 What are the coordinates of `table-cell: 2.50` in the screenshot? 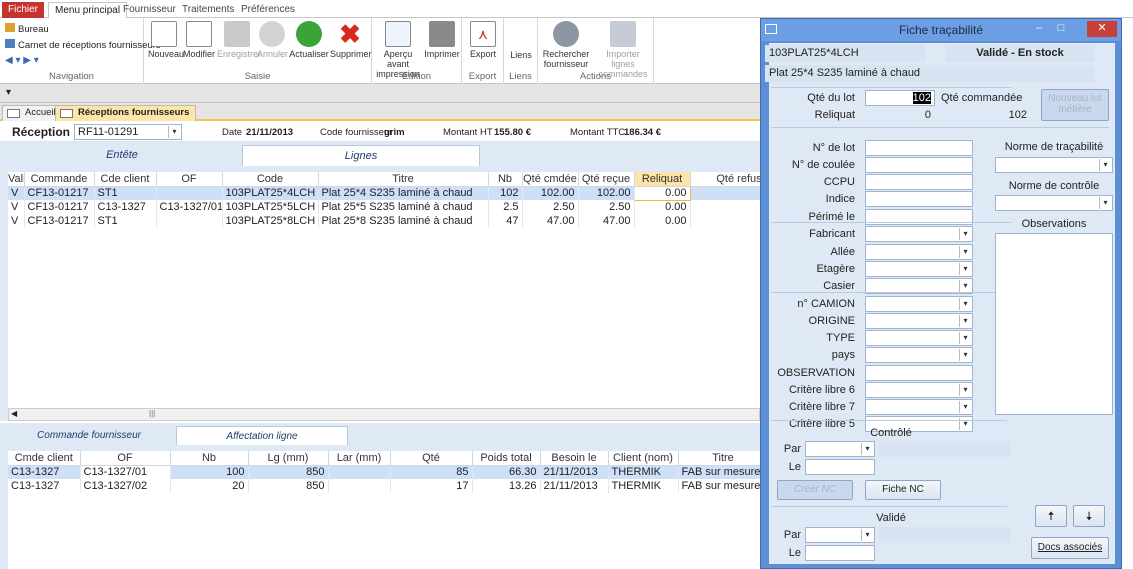 It's located at (606, 207).